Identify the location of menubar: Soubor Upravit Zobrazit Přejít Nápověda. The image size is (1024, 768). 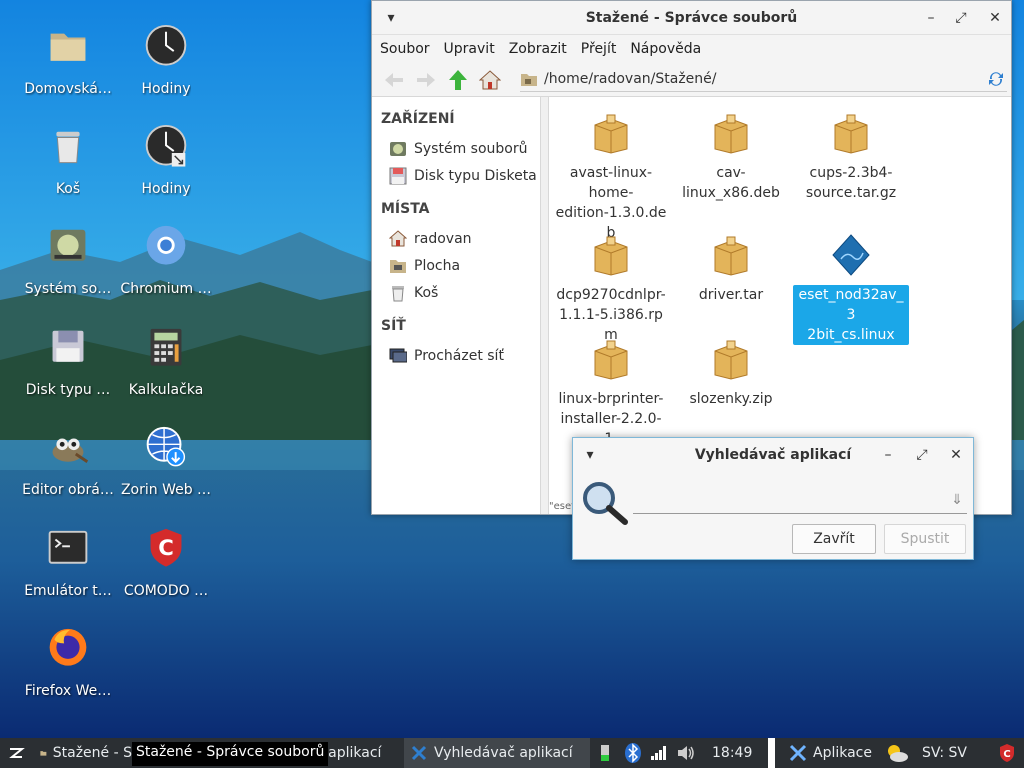
(691, 49).